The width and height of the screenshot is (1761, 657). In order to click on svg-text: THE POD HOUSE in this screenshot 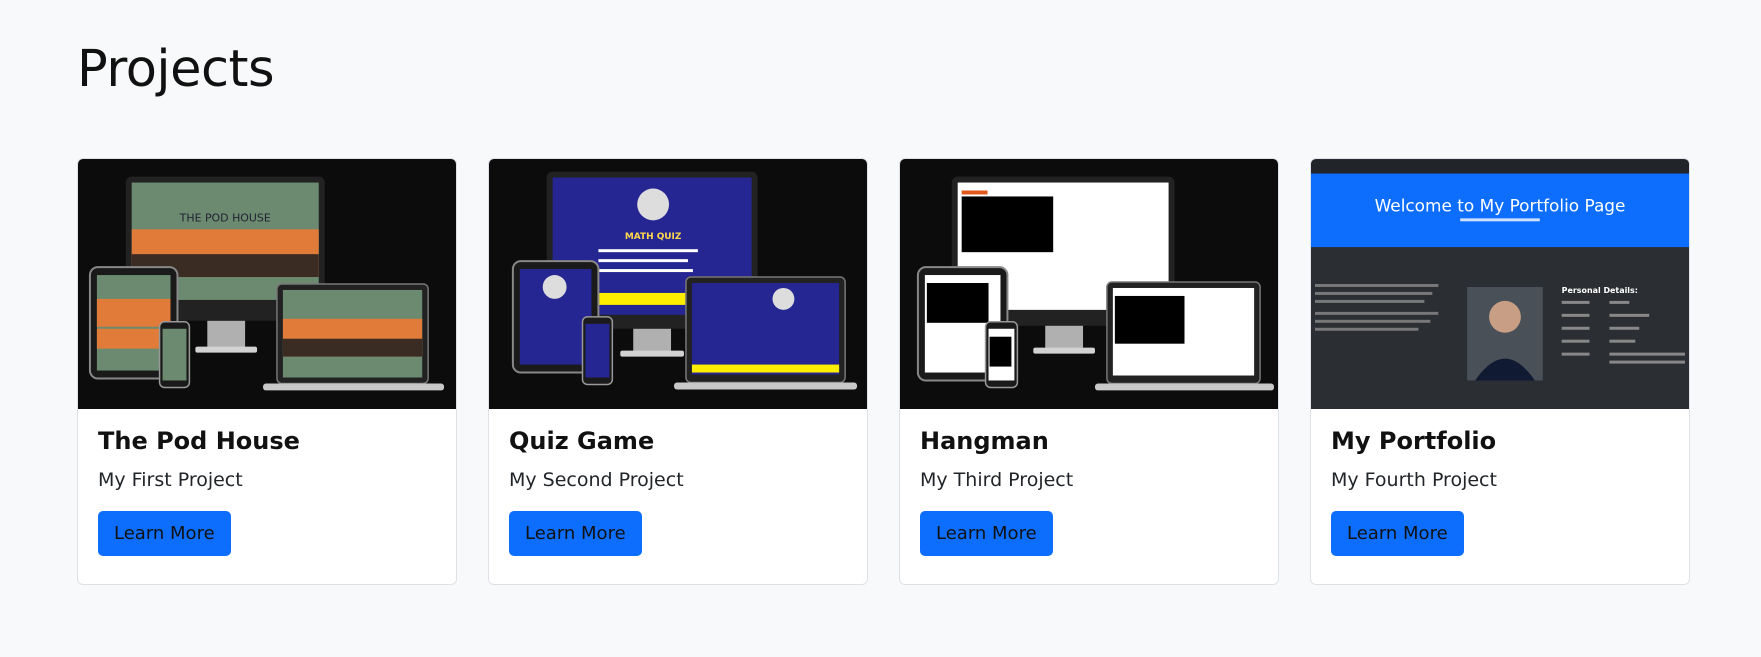, I will do `click(225, 217)`.